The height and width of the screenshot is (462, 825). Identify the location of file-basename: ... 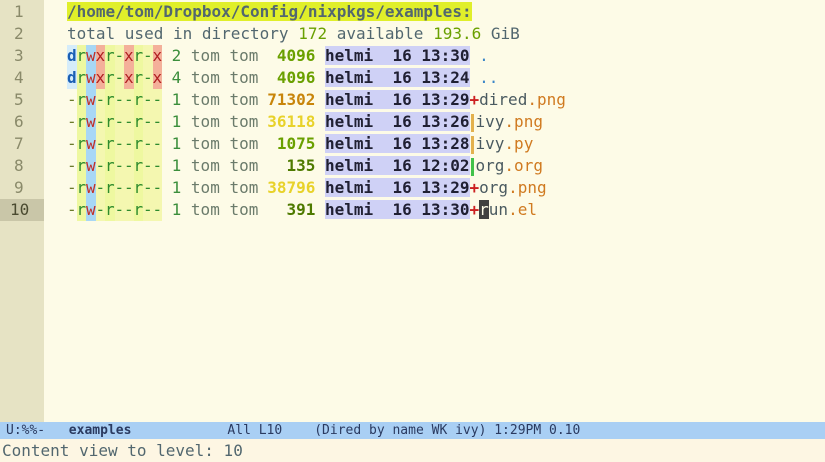
(489, 77).